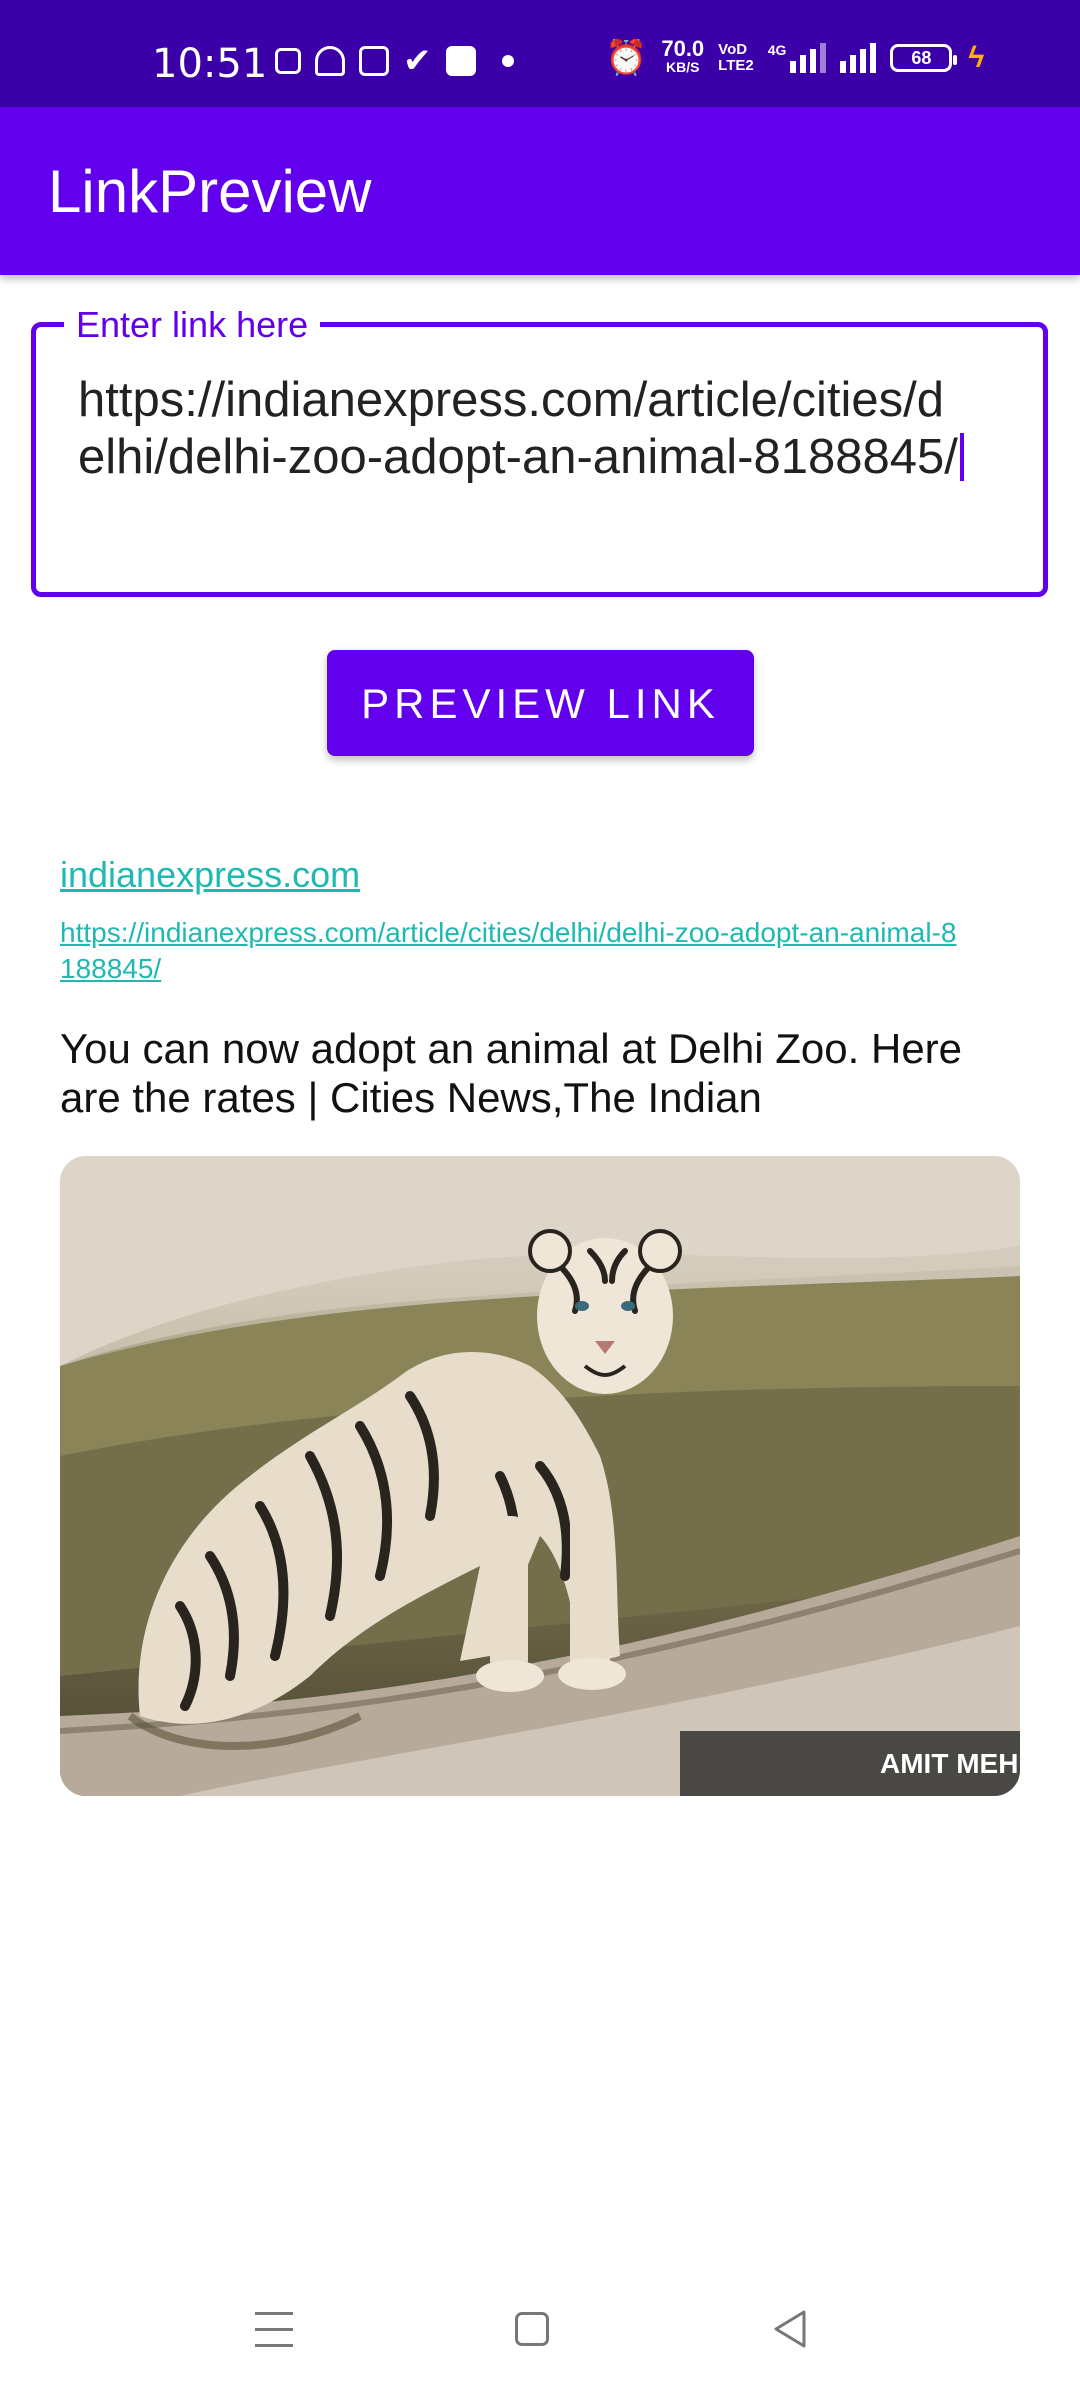 This screenshot has width=1080, height=2400. I want to click on net-speed: 70.0 KB/S, so click(683, 56).